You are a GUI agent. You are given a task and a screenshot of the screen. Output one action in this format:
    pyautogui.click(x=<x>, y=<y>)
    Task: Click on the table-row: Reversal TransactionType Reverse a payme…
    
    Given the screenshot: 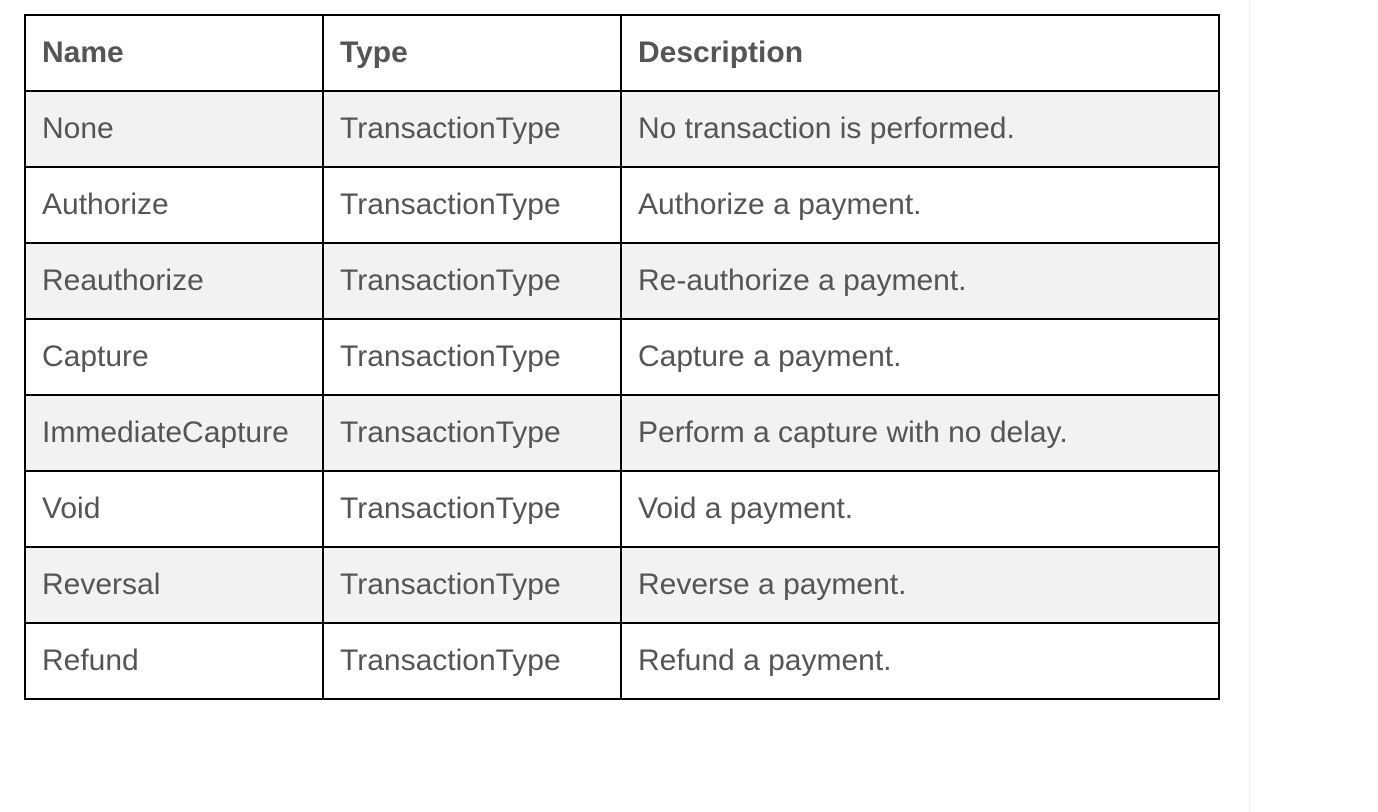 What is the action you would take?
    pyautogui.click(x=622, y=585)
    